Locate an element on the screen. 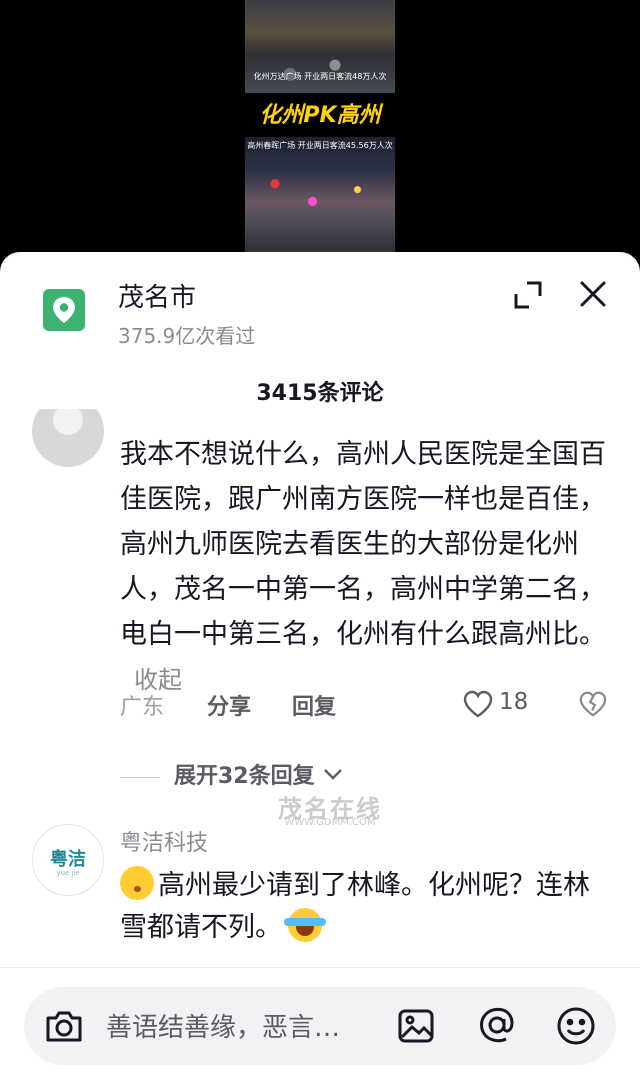 This screenshot has height=1081, width=640. heart-icon is located at coordinates (478, 706).